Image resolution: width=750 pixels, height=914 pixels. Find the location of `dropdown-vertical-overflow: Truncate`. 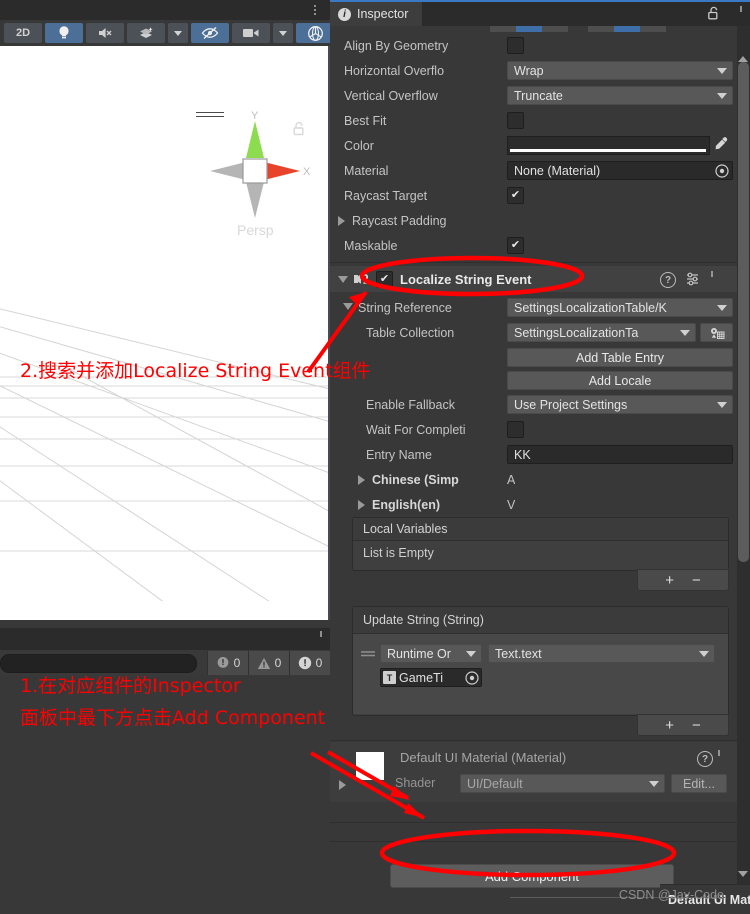

dropdown-vertical-overflow: Truncate is located at coordinates (620, 95).